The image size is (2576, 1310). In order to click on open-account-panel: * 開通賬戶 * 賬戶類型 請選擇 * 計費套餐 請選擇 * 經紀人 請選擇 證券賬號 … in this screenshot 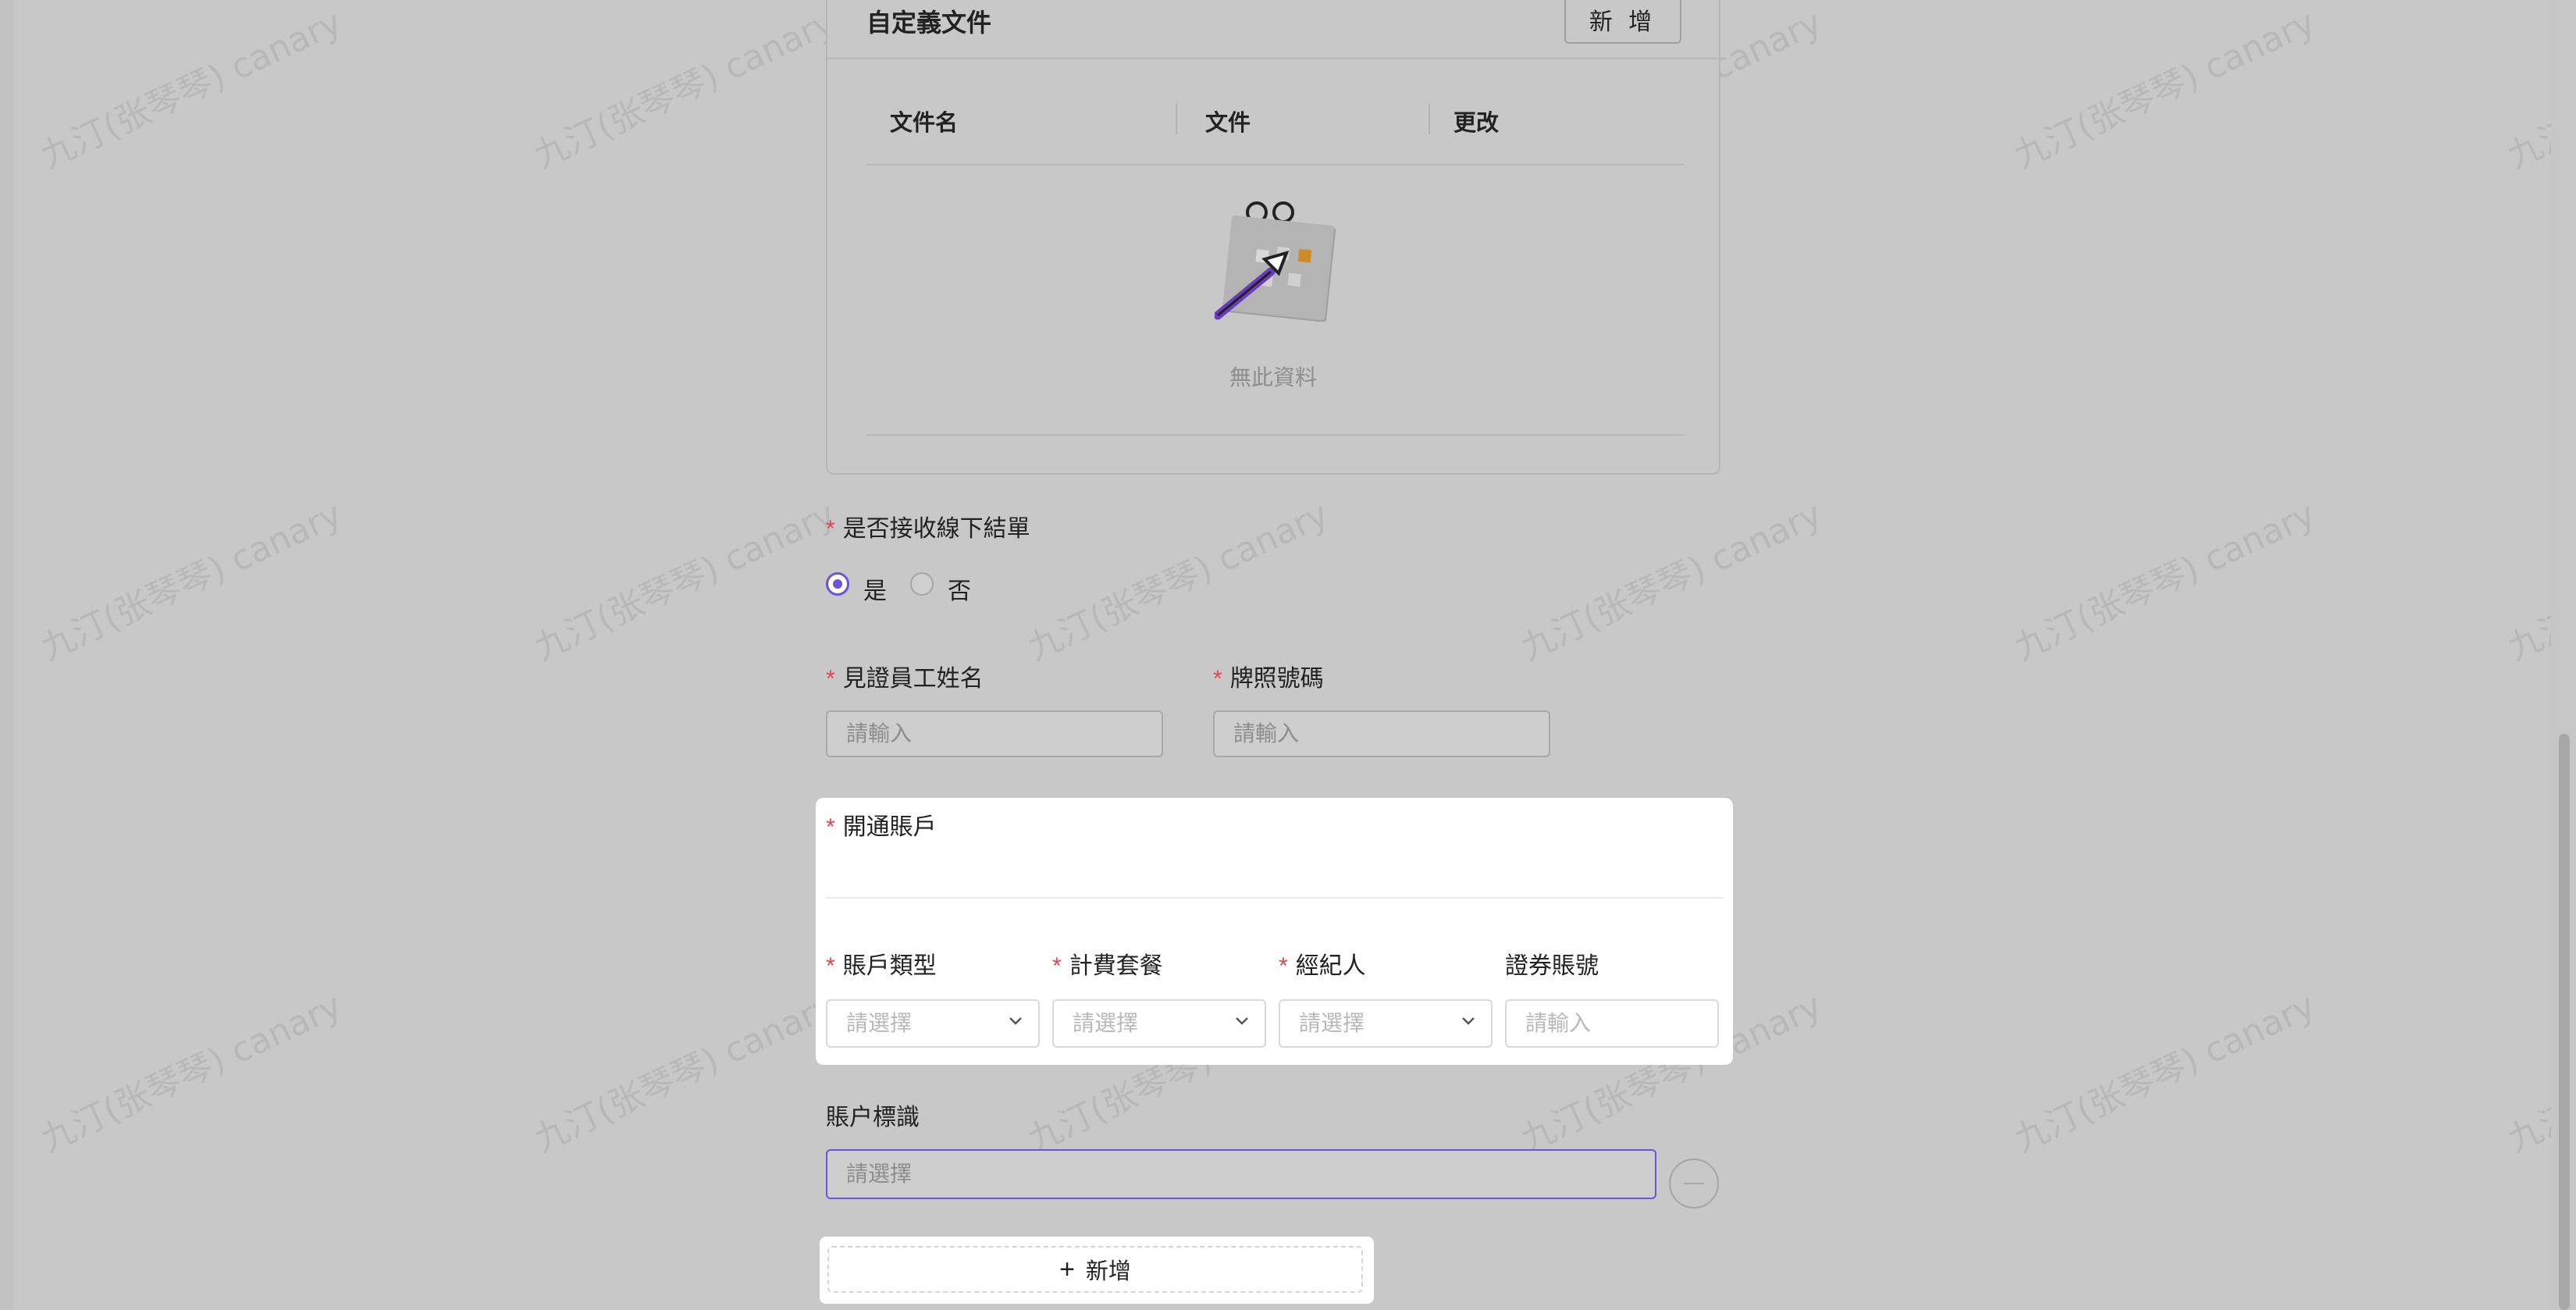, I will do `click(1274, 931)`.